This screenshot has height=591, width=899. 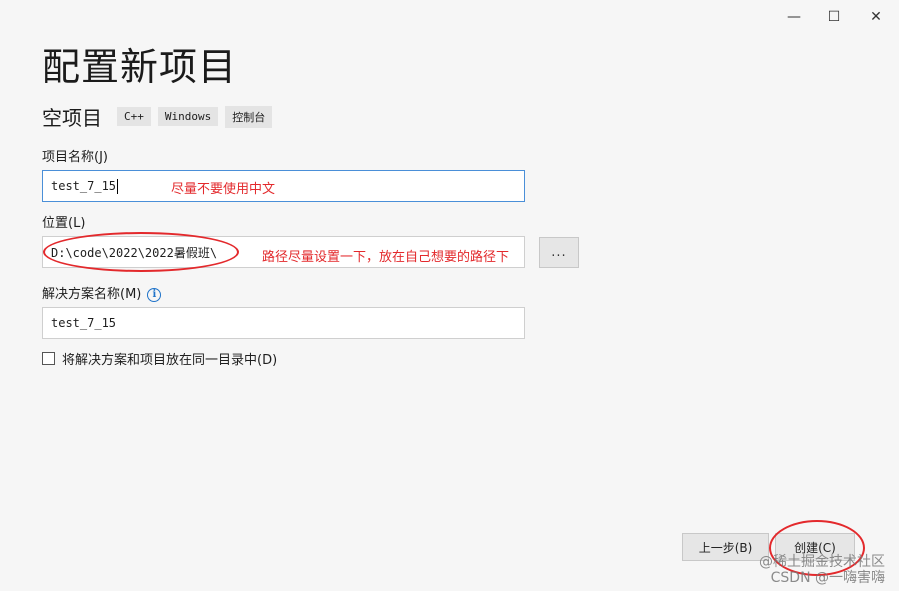 What do you see at coordinates (834, 17) in the screenshot?
I see `maximize-button: ☐` at bounding box center [834, 17].